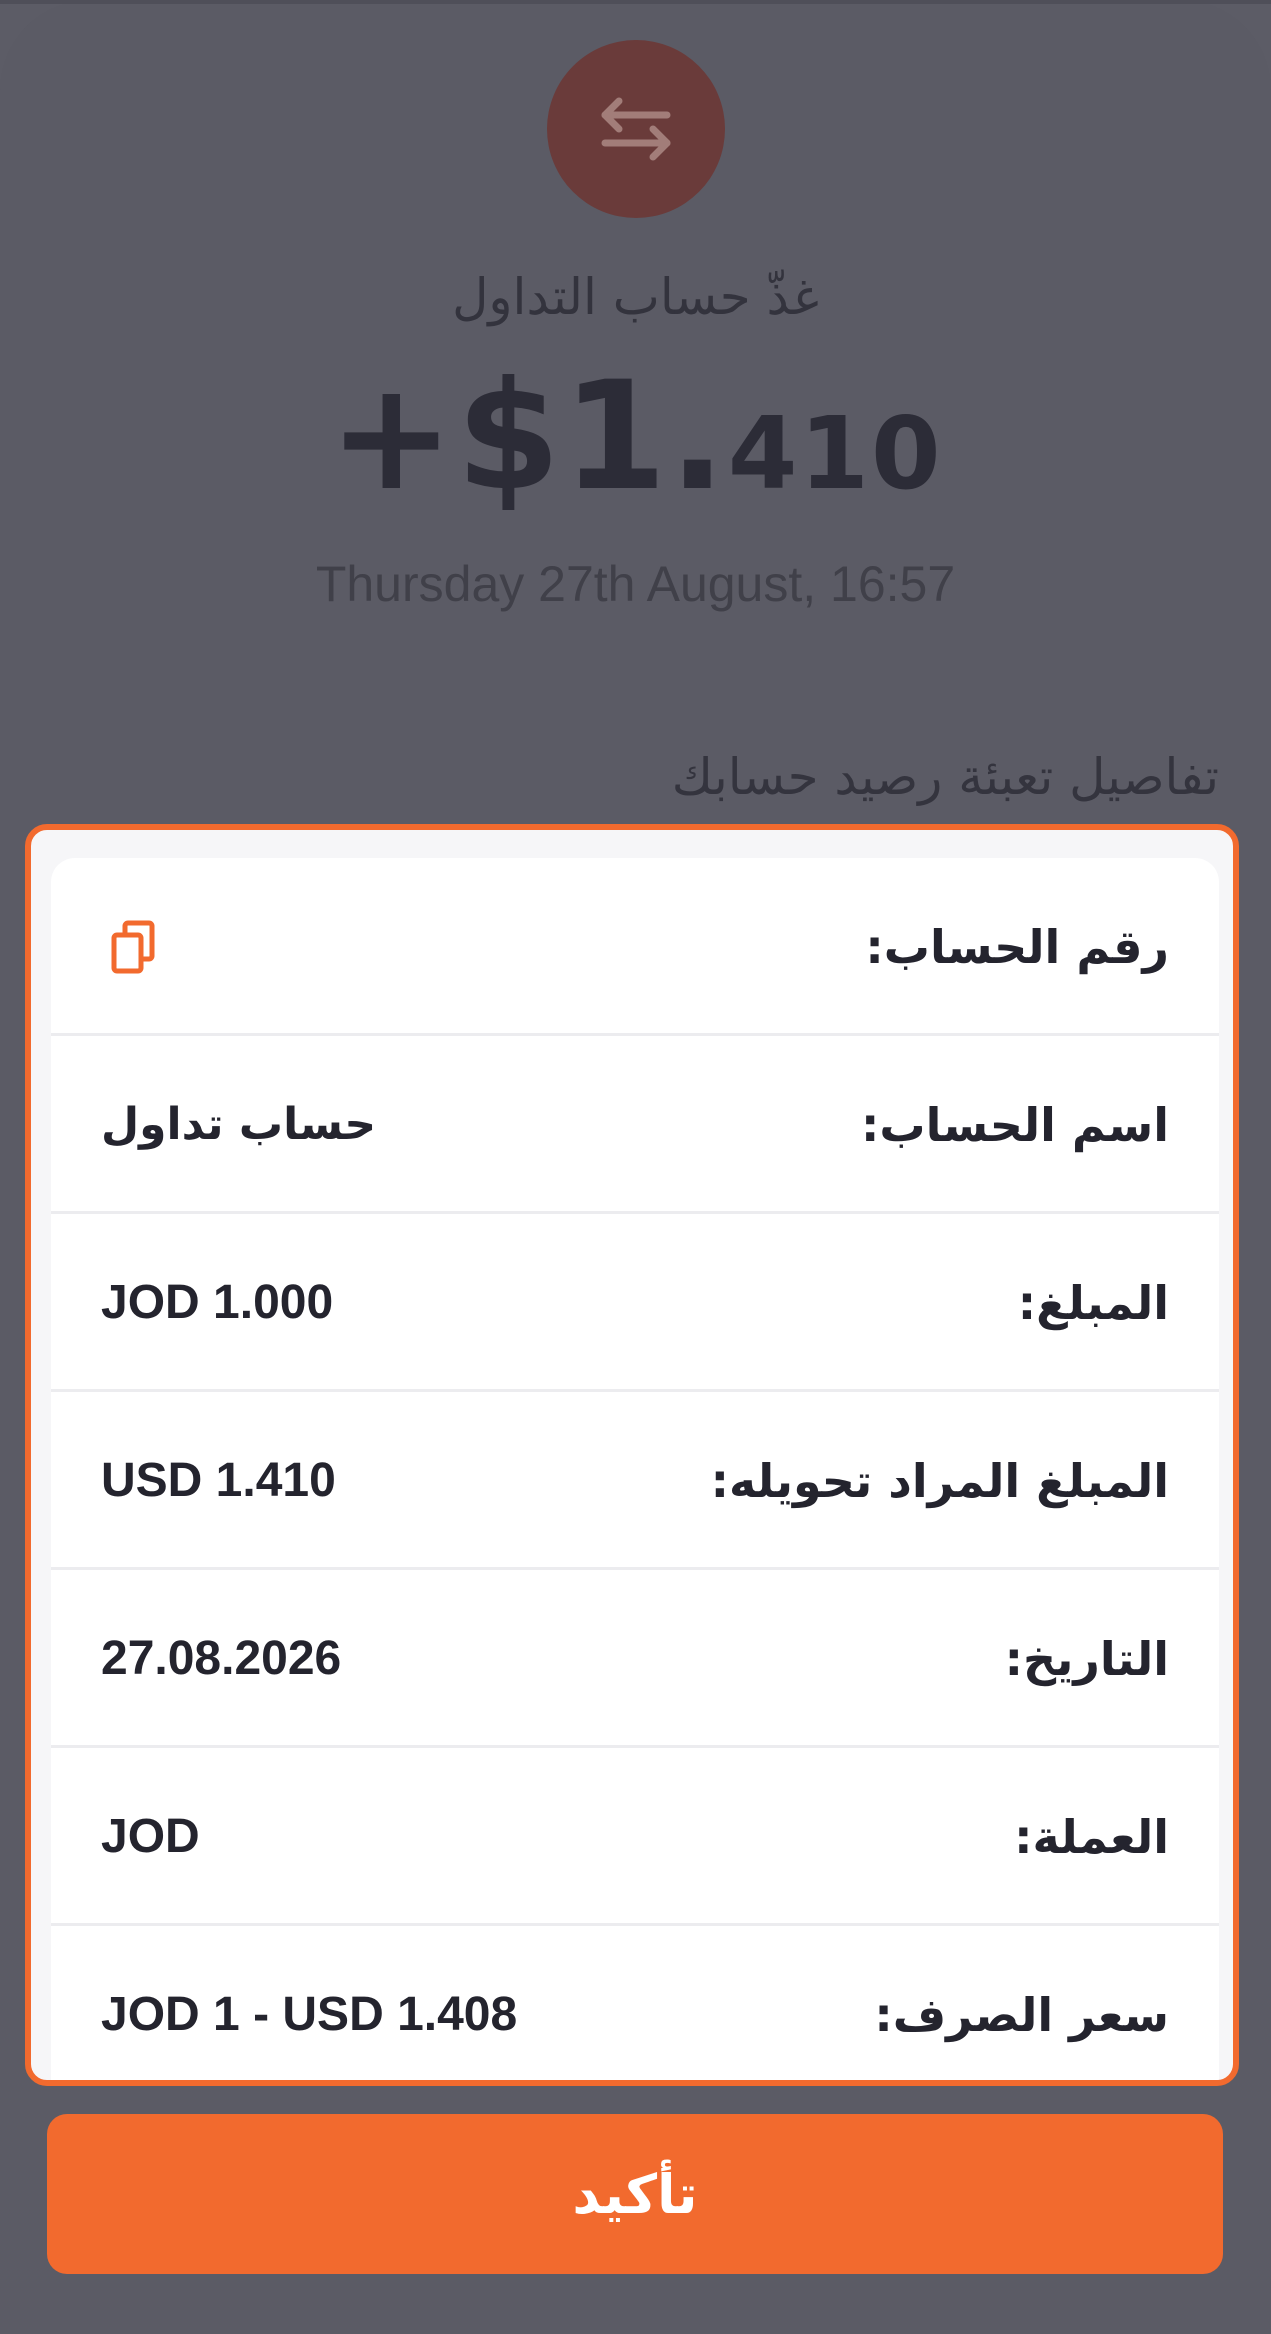  What do you see at coordinates (635, 1125) in the screenshot?
I see `row-account-name: اسم الحساب: حساب تداول` at bounding box center [635, 1125].